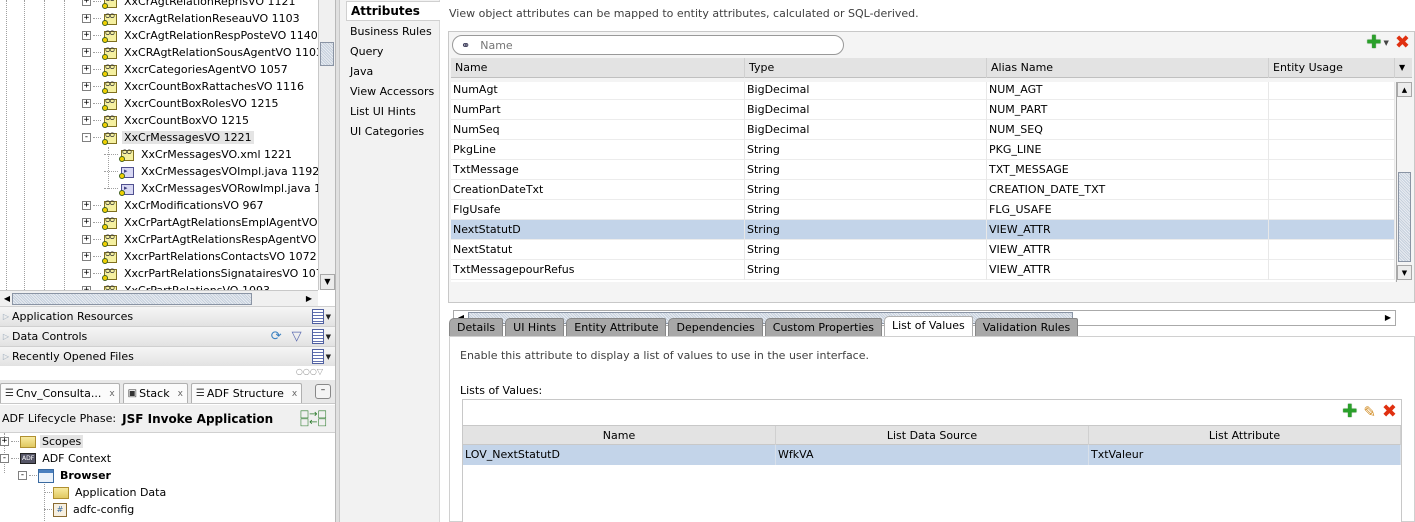  What do you see at coordinates (167, 316) in the screenshot?
I see `accordion-application-resources: ▷ Application Resources ▼` at bounding box center [167, 316].